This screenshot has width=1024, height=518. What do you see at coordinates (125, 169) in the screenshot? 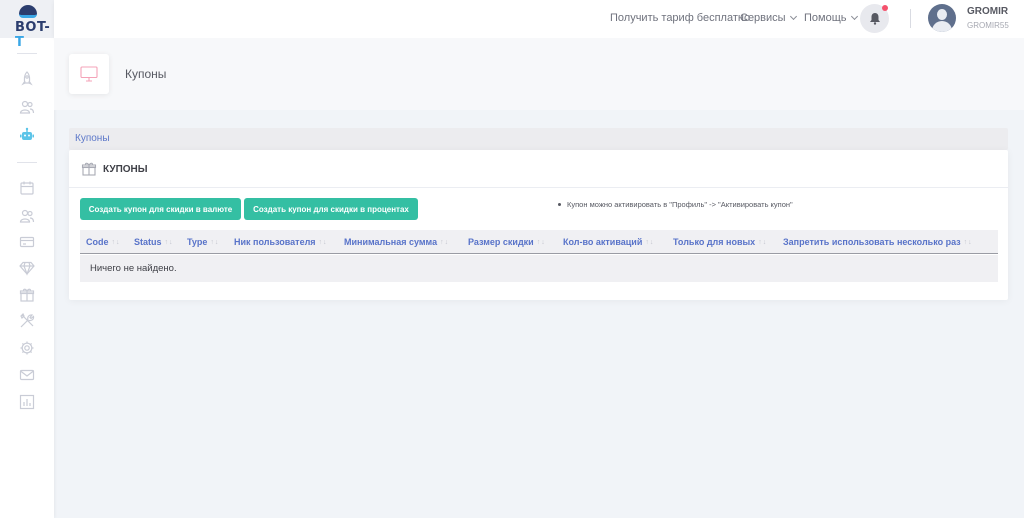
I see `panel-title: КУПОНЫ` at bounding box center [125, 169].